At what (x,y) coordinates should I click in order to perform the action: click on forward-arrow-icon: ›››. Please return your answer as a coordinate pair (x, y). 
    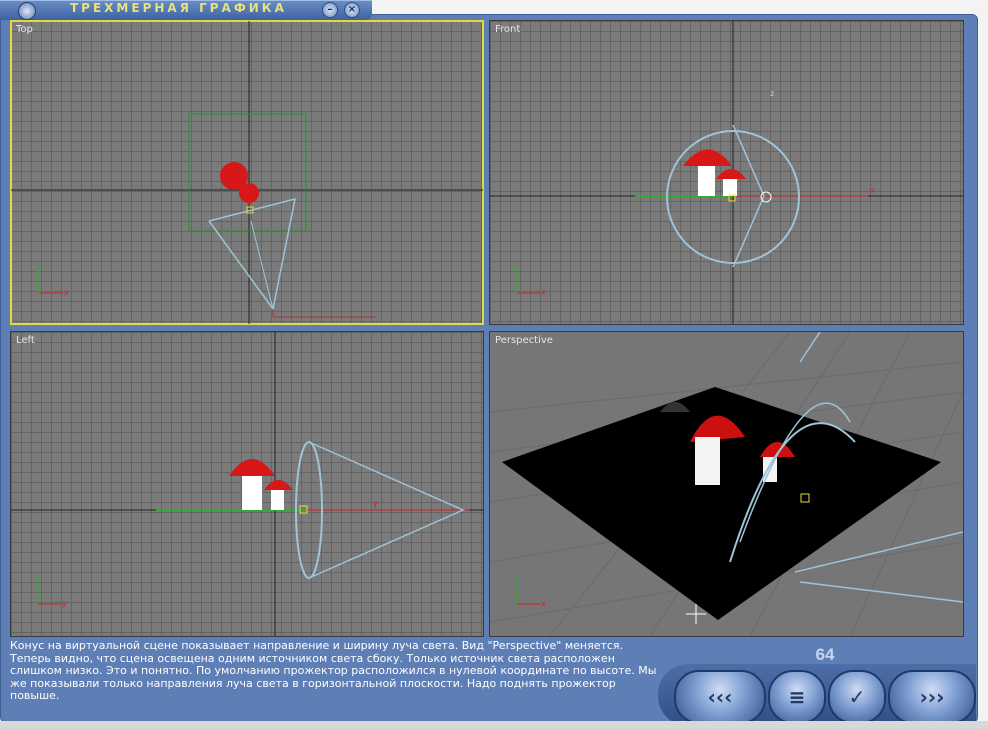
    Looking at the image, I should click on (932, 697).